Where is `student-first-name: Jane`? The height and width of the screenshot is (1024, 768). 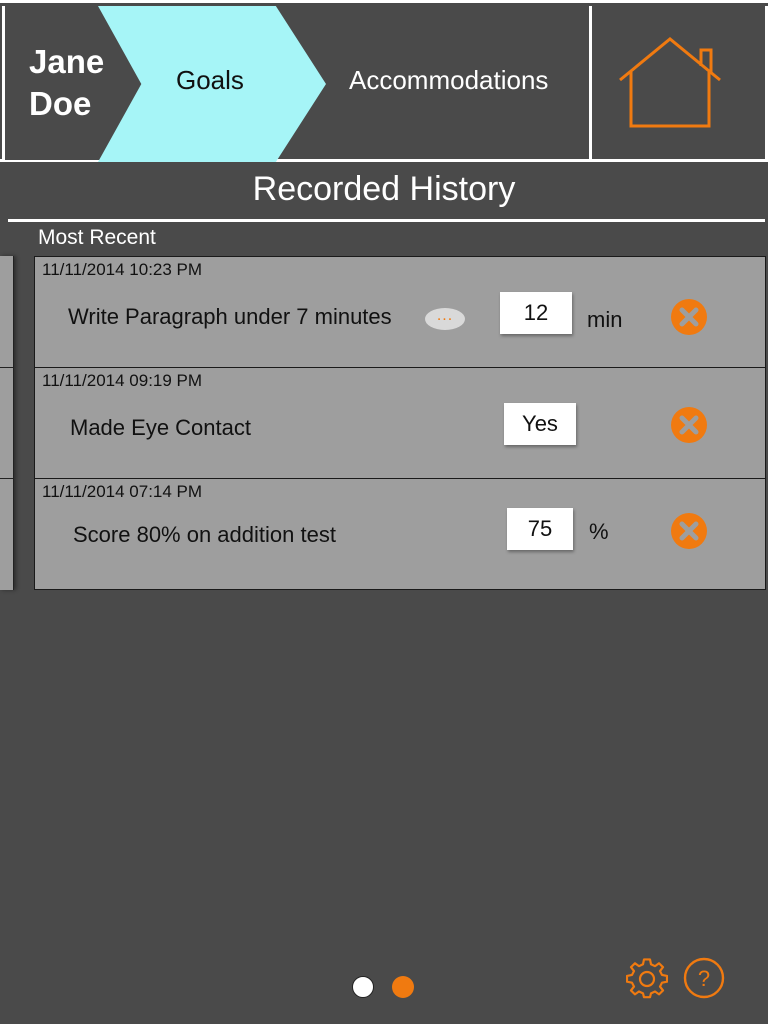 student-first-name: Jane is located at coordinates (67, 61).